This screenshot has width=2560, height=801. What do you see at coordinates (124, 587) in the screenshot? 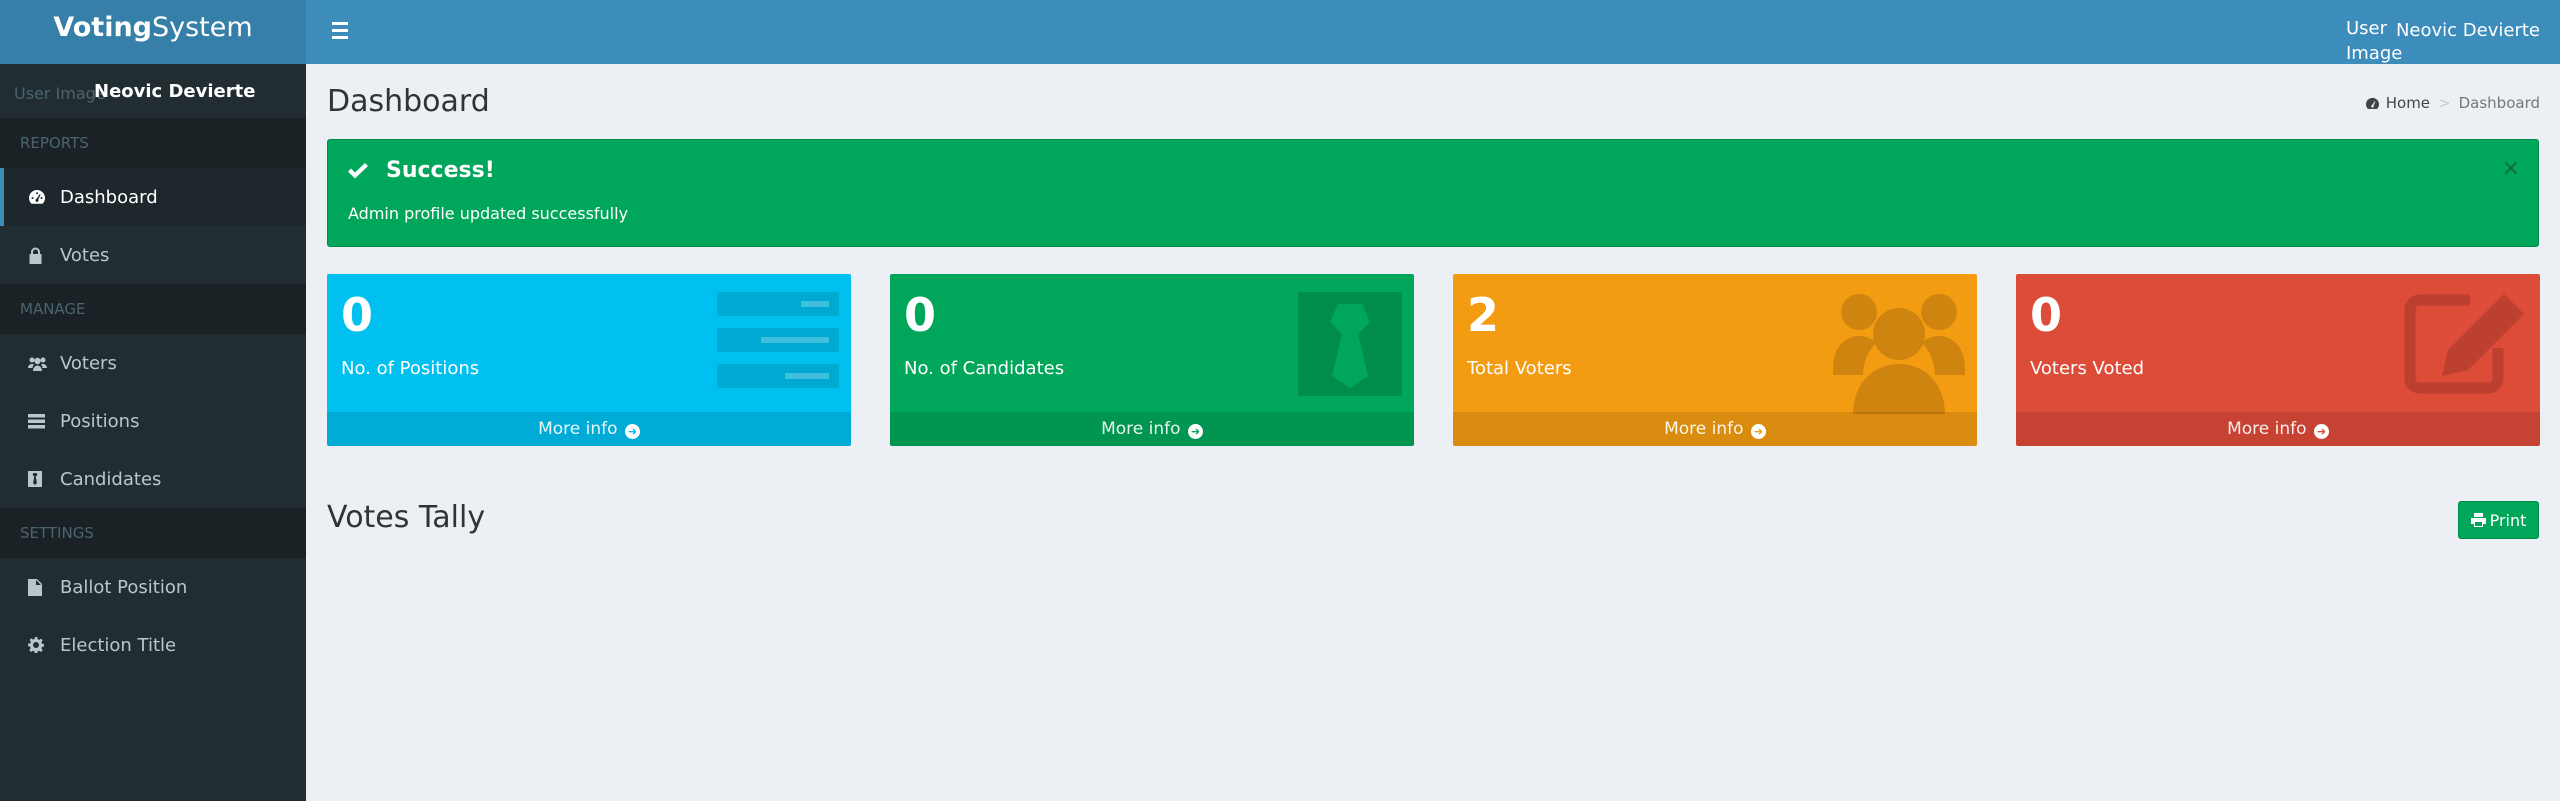
I see `sidebar-item-label: Ballot Position` at bounding box center [124, 587].